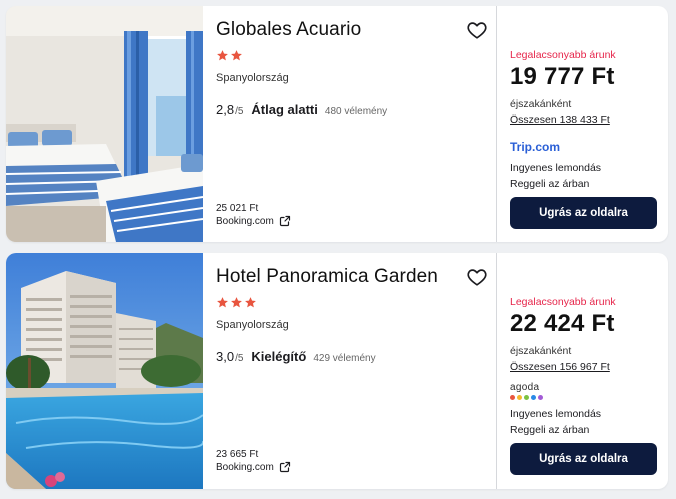 The width and height of the screenshot is (676, 499). What do you see at coordinates (237, 454) in the screenshot?
I see `alternative-price: 23 665 Ft` at bounding box center [237, 454].